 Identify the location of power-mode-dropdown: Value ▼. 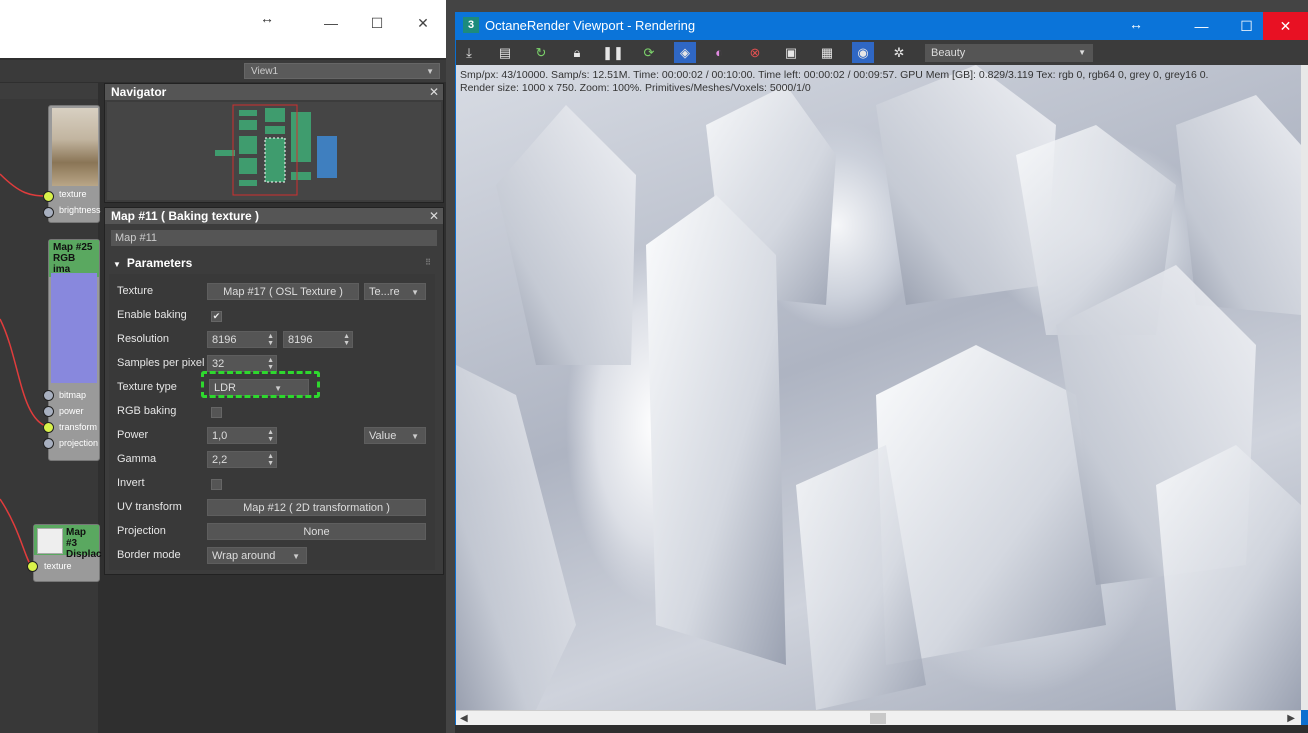
(395, 435).